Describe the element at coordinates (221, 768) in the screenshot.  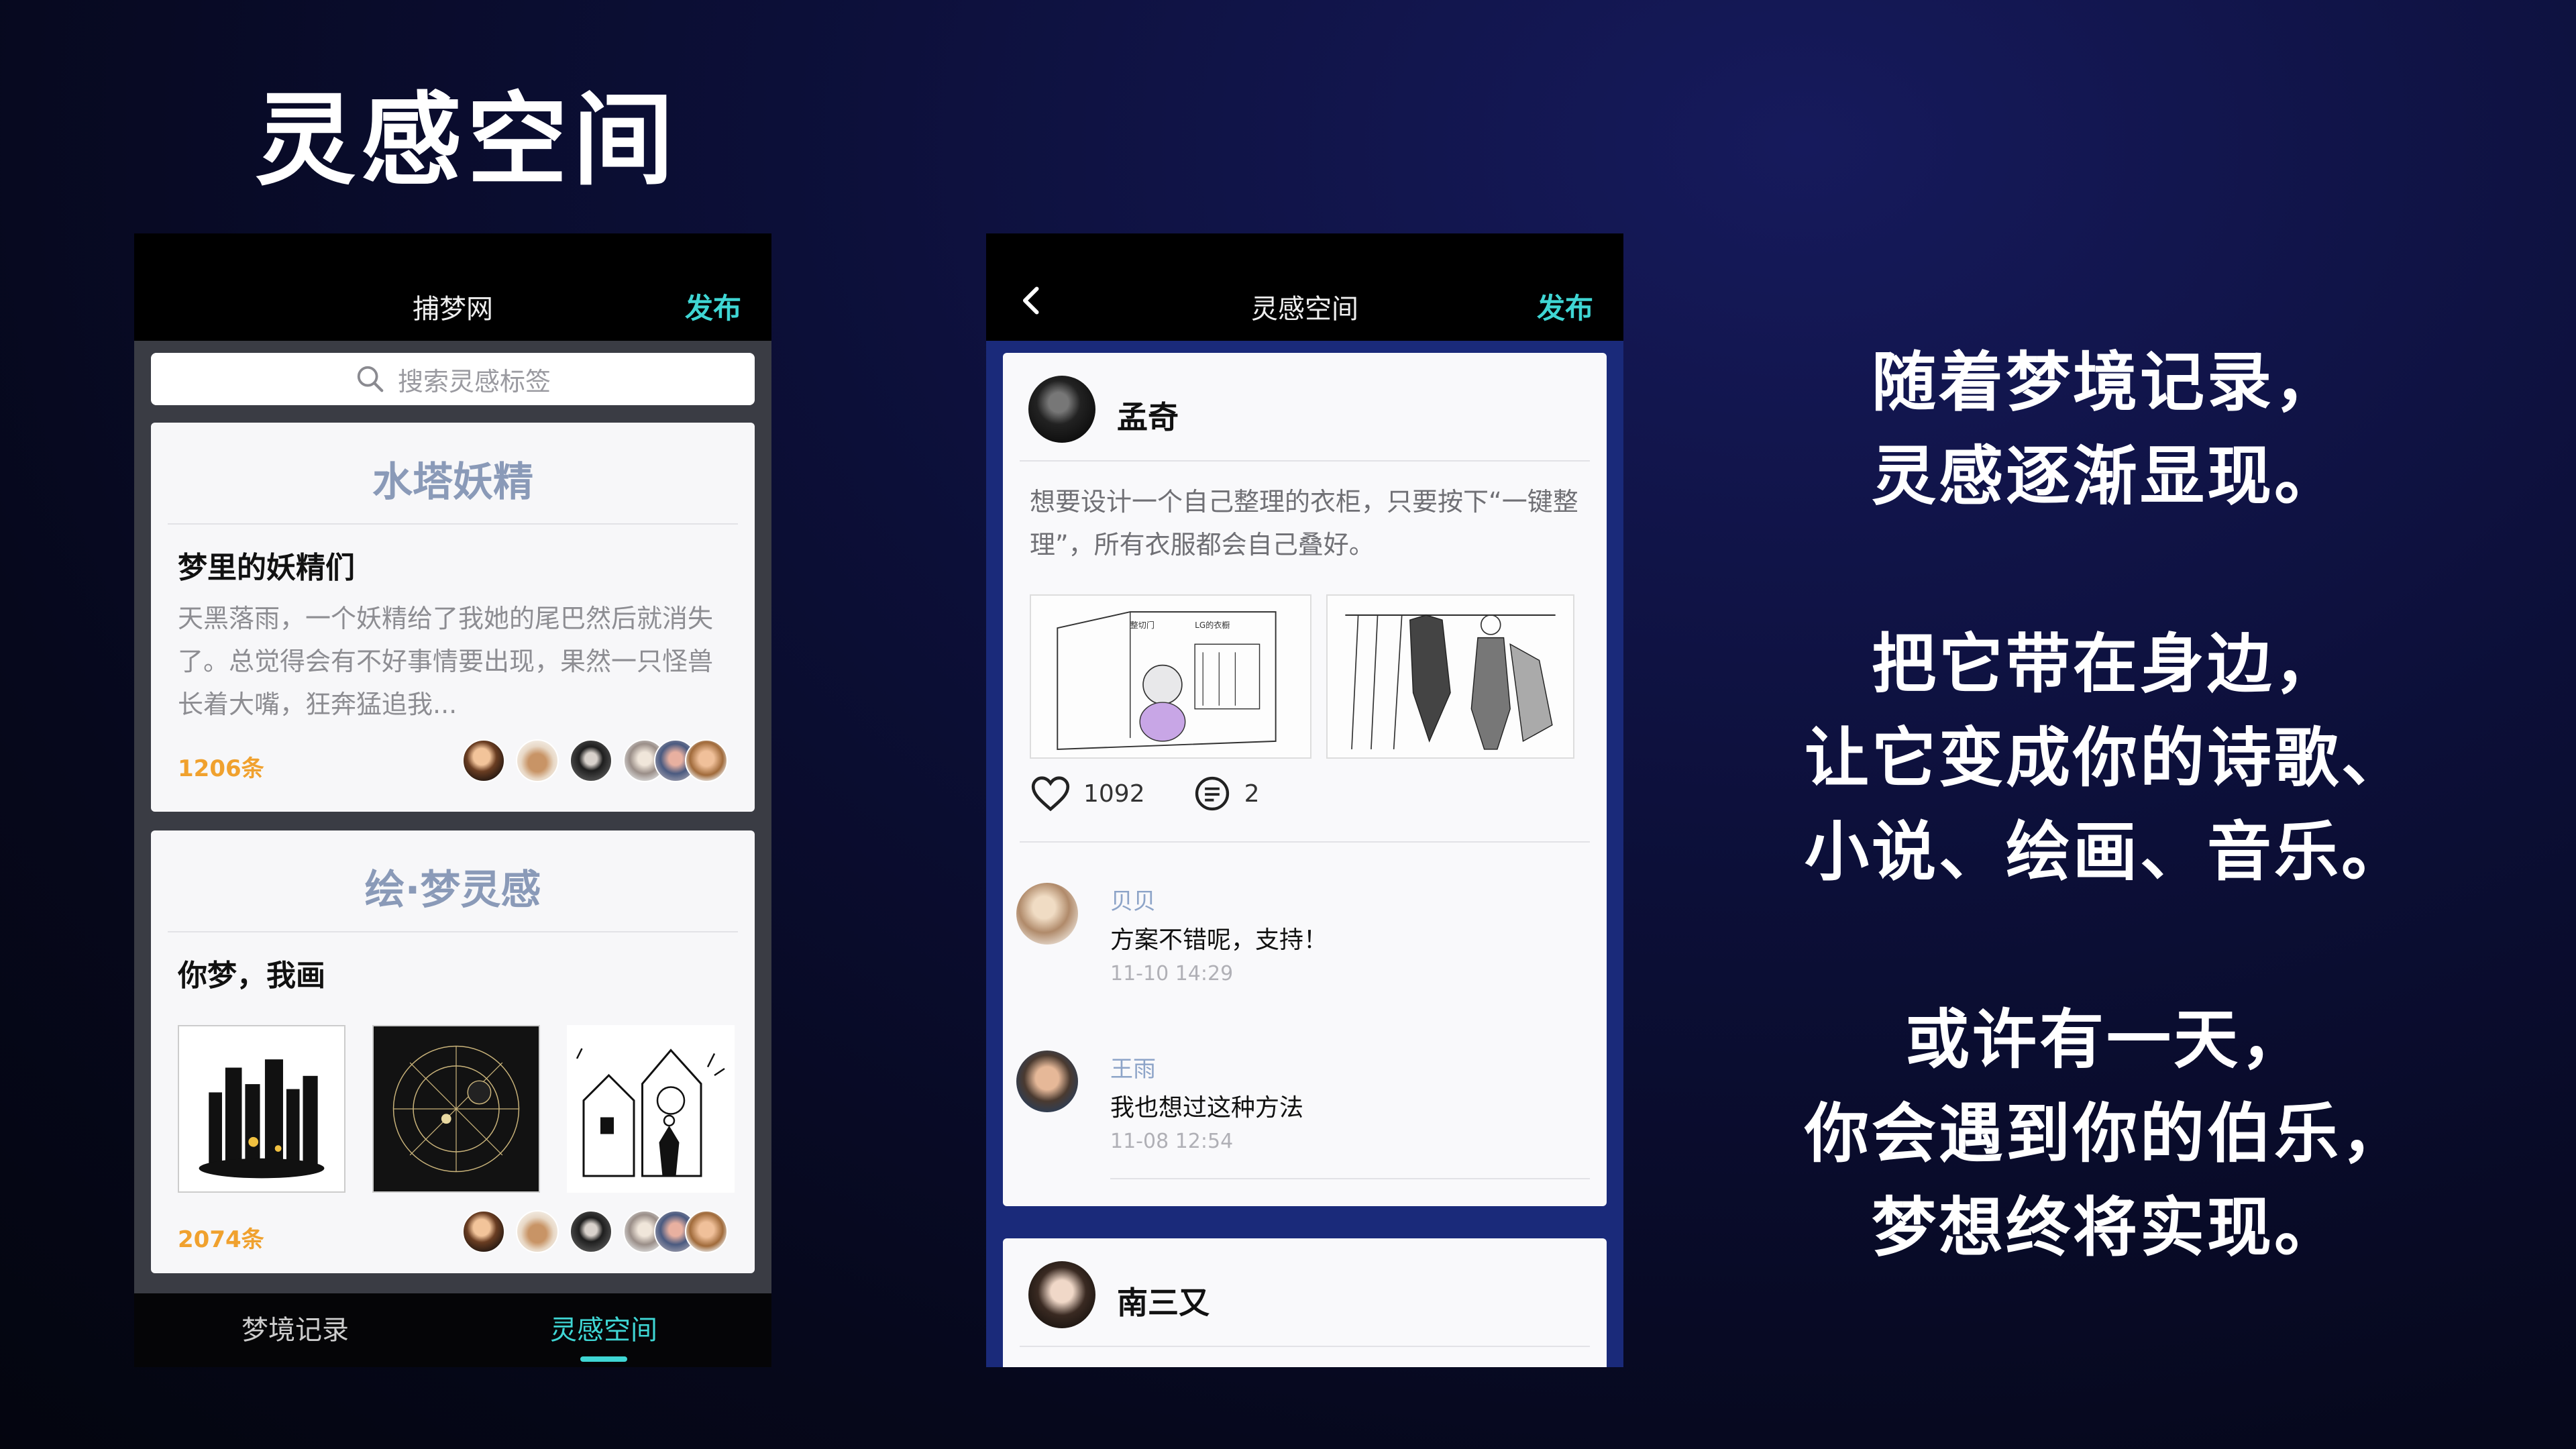
I see `card-count: 1206条` at that location.